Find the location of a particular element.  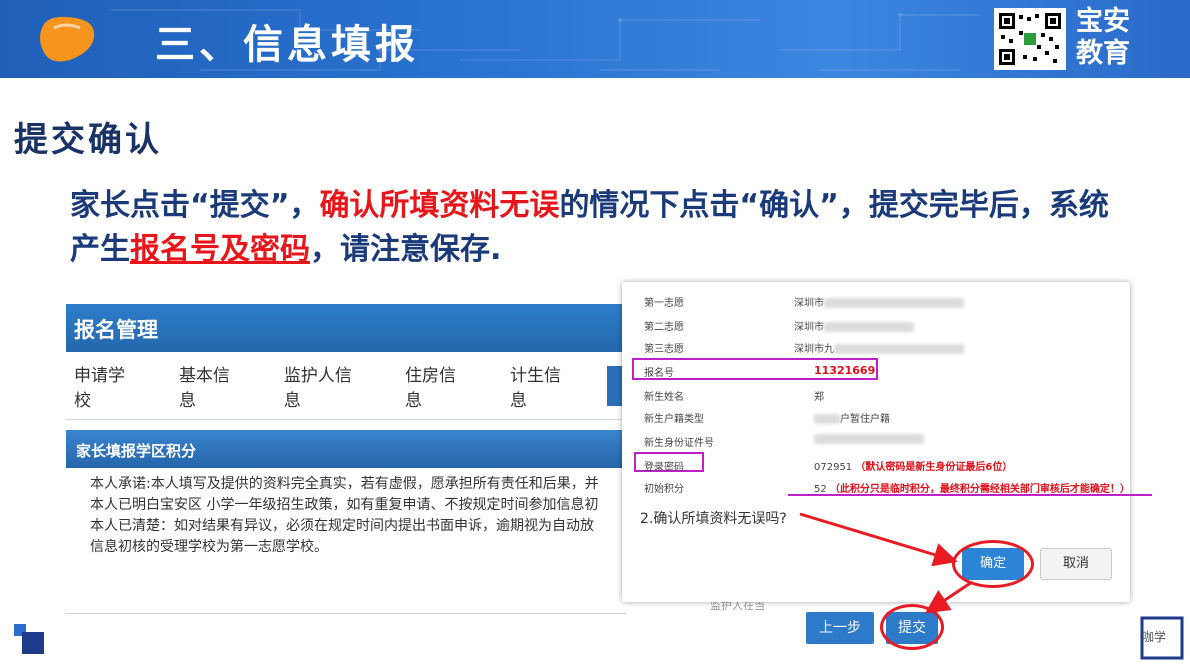

pledge-line: 本人已清楚：如对结果有异议，必须在规定时间内提出书面申诉，逾期视为自动放 is located at coordinates (342, 526).